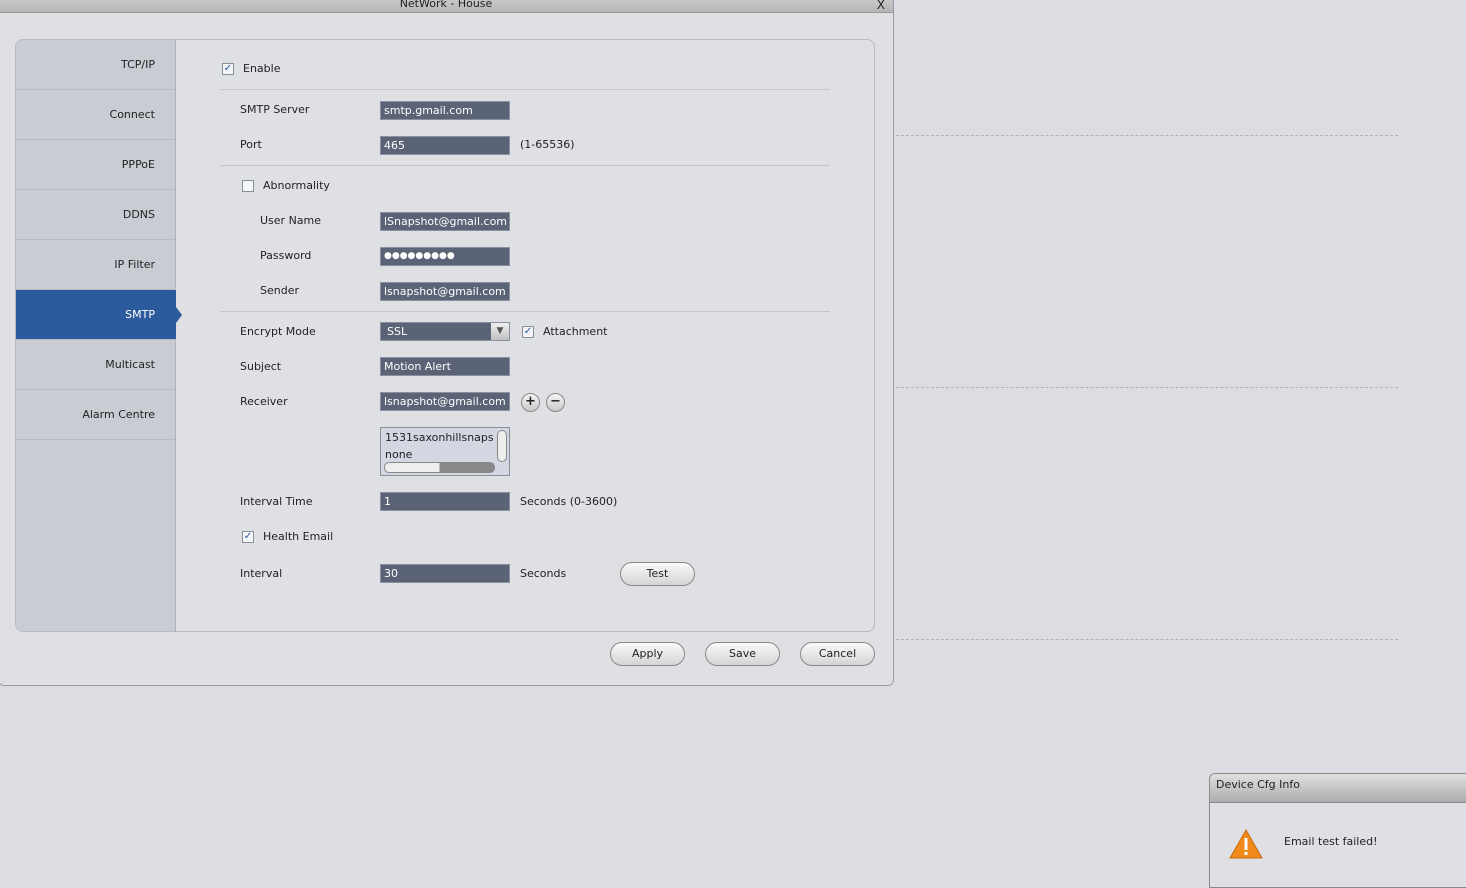 The width and height of the screenshot is (1466, 888). What do you see at coordinates (262, 68) in the screenshot?
I see `enable-label: Enable` at bounding box center [262, 68].